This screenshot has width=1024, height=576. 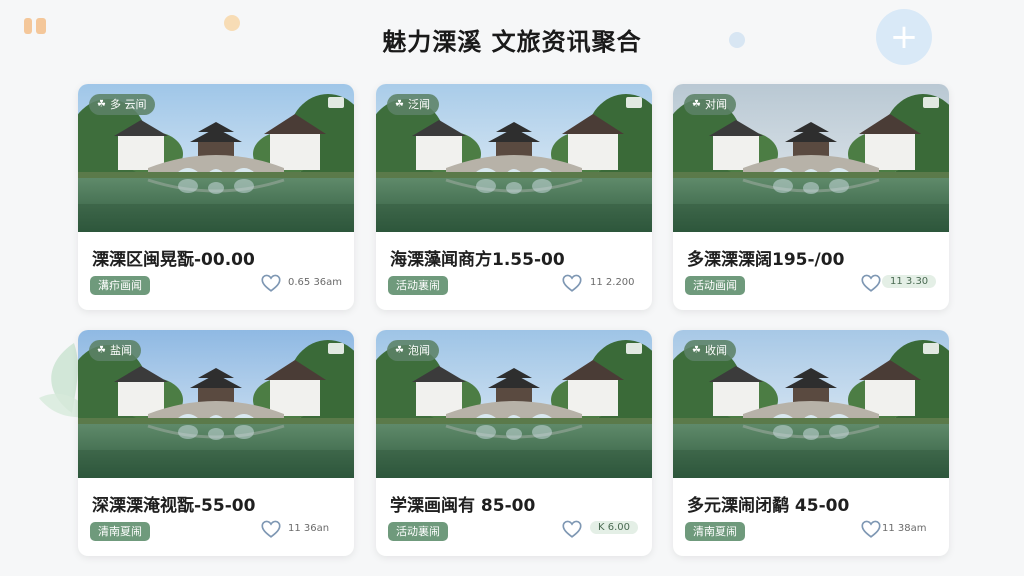 What do you see at coordinates (216, 443) in the screenshot?
I see `news-card: ☘ 盐闻深溧溧淹视翫-55-00 清南夏闹 11 36an` at bounding box center [216, 443].